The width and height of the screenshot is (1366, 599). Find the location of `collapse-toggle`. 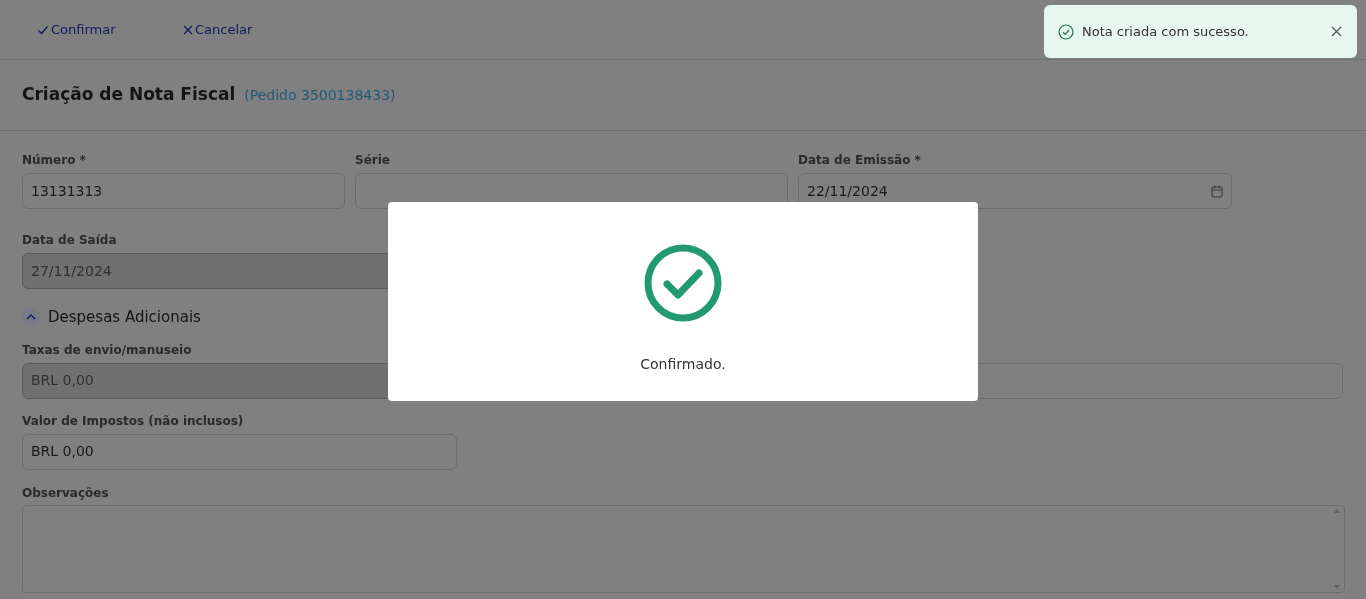

collapse-toggle is located at coordinates (31, 317).